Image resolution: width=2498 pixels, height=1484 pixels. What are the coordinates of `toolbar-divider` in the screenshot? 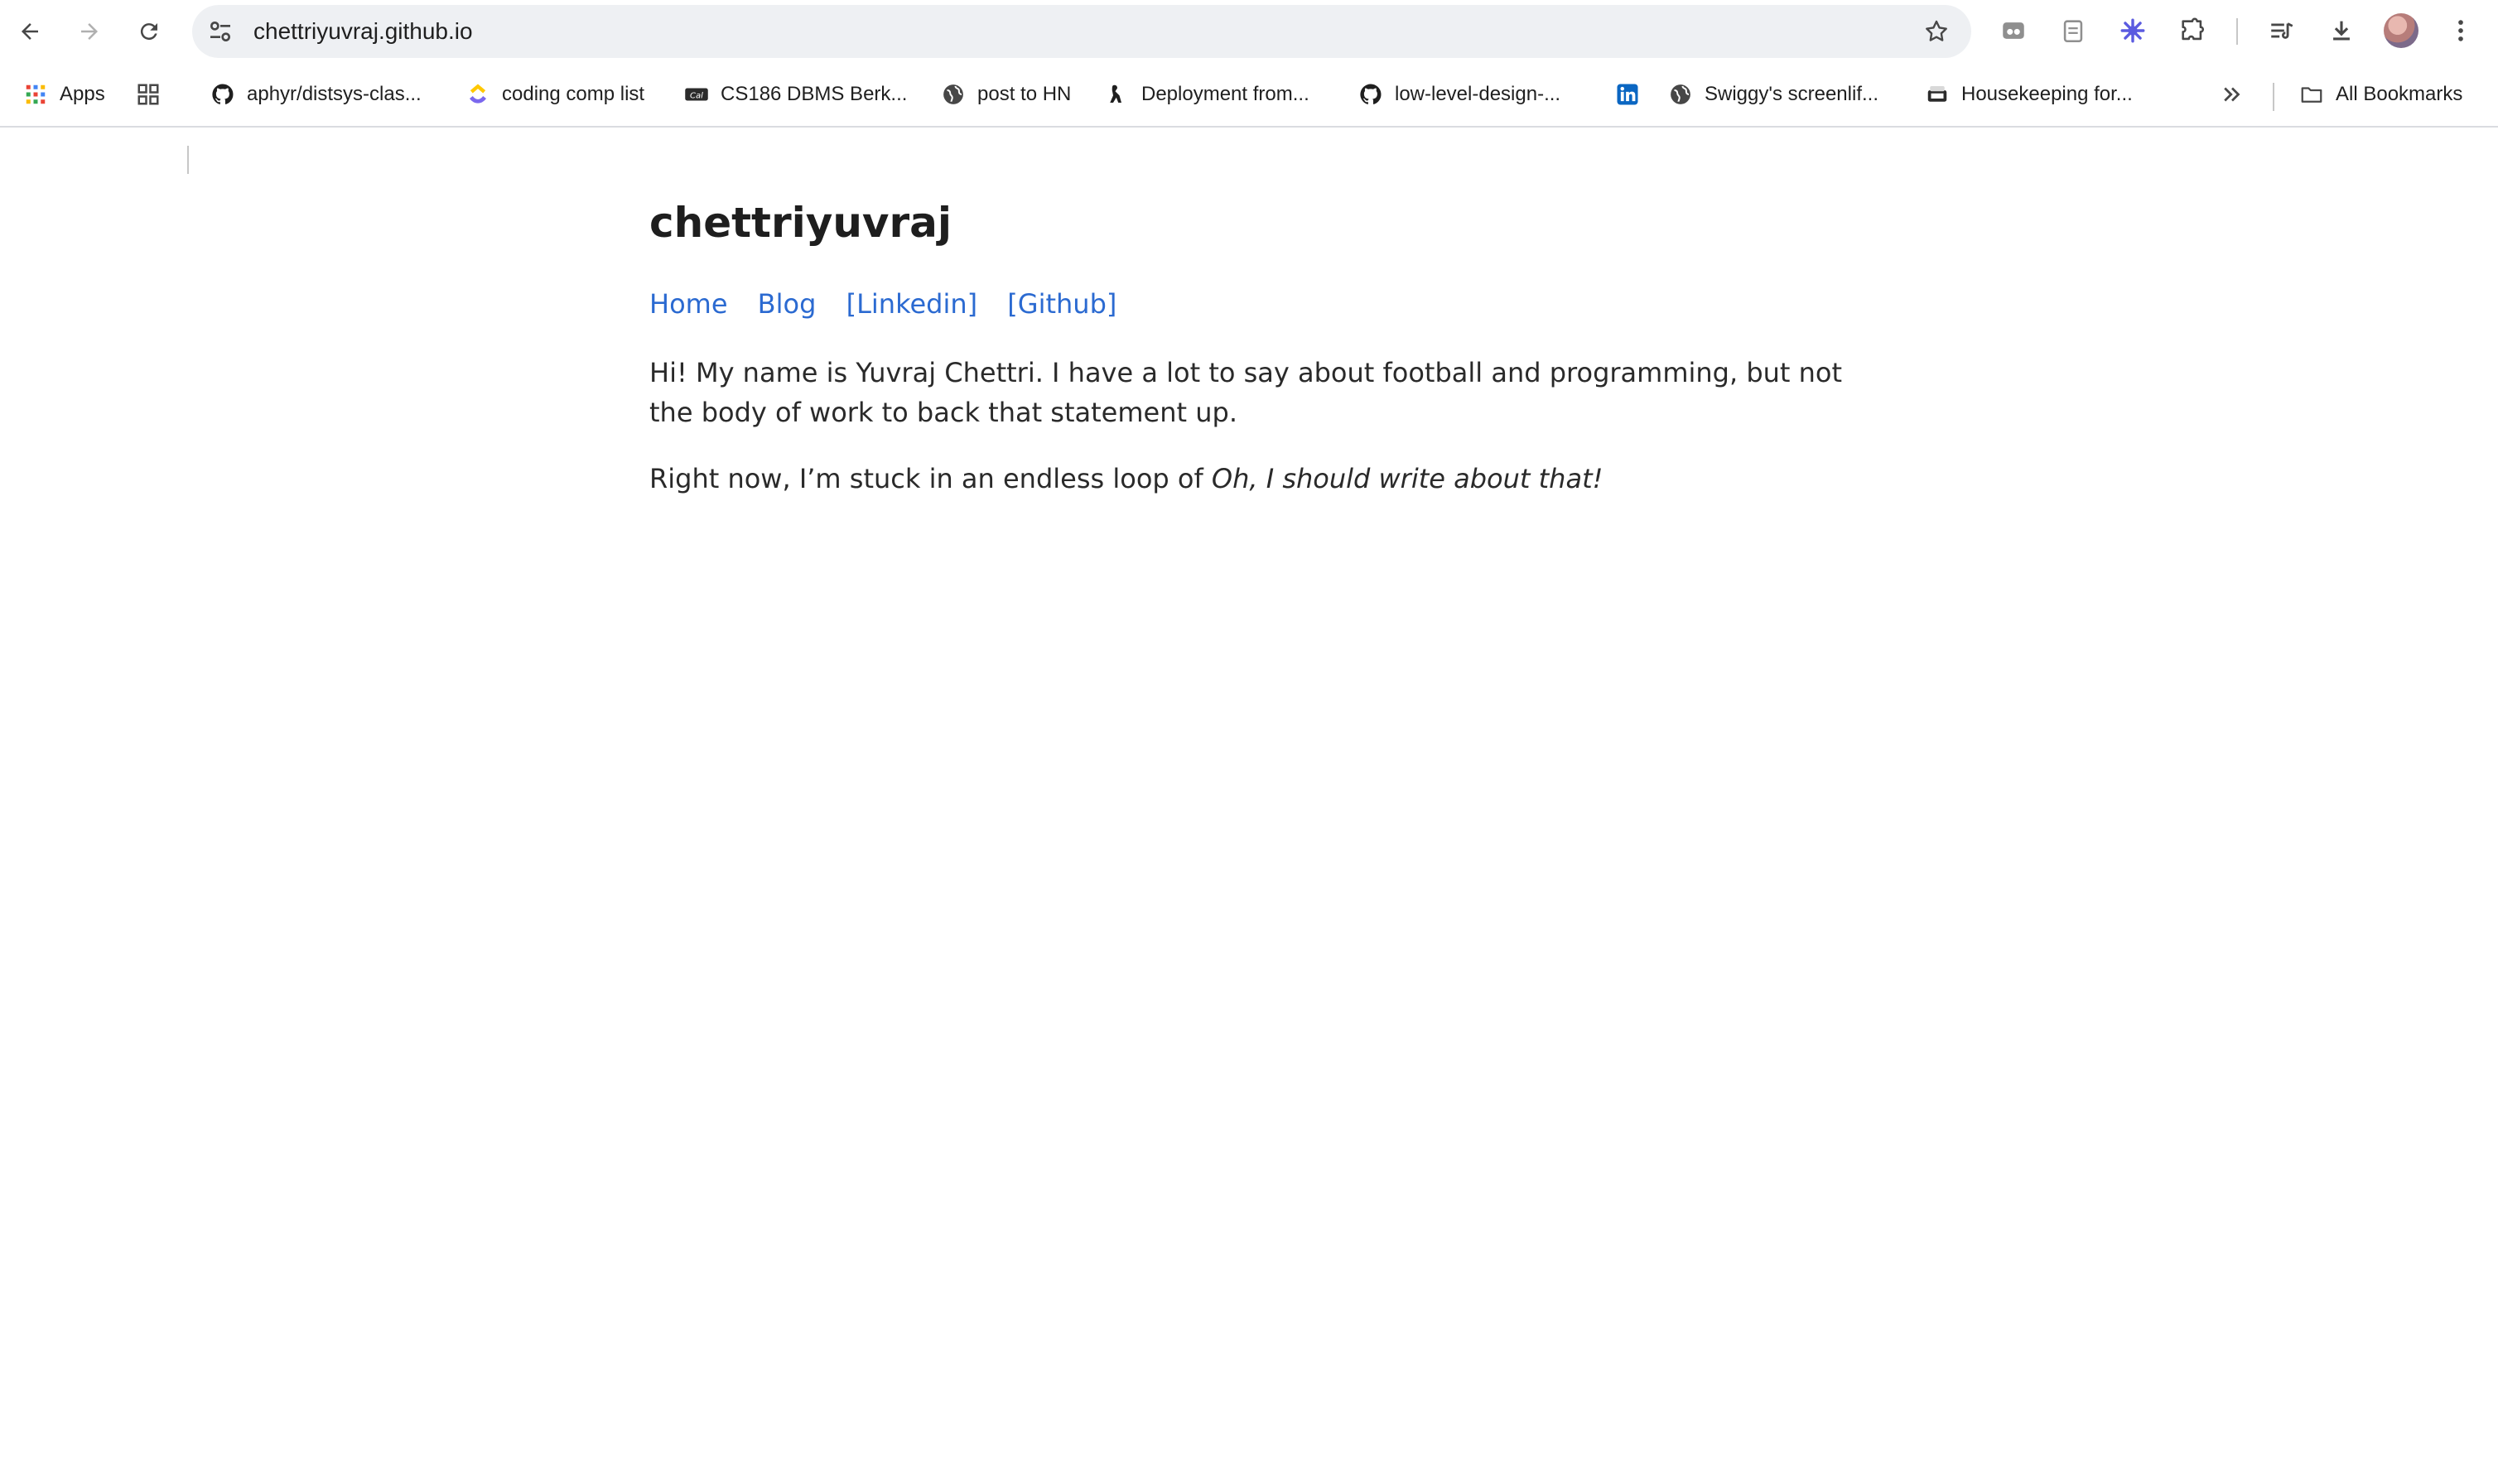 It's located at (2237, 31).